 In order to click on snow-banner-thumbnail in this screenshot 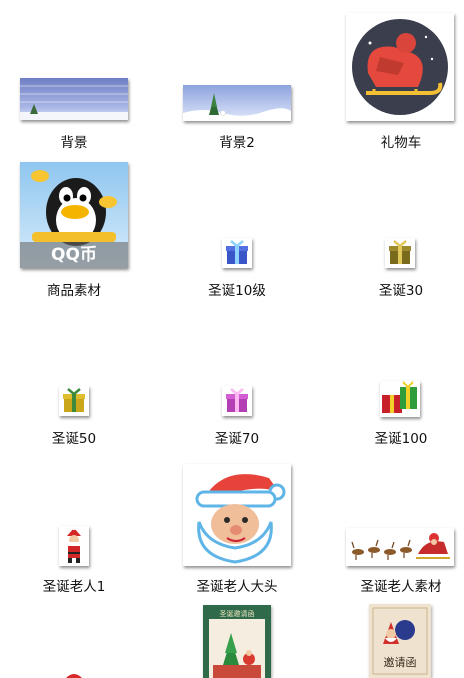, I will do `click(74, 99)`.